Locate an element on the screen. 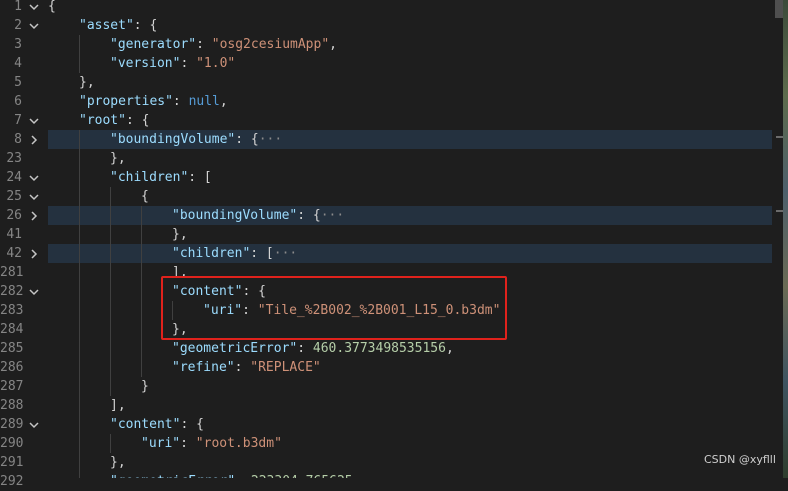 The height and width of the screenshot is (491, 788). line-number: 283 is located at coordinates (12, 310).